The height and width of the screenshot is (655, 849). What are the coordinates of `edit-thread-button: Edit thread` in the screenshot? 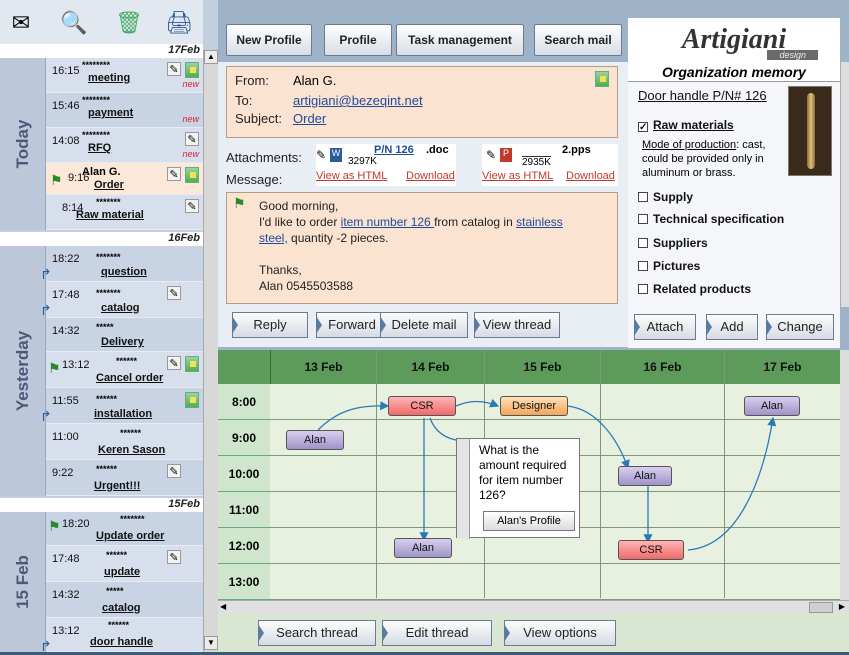 It's located at (437, 633).